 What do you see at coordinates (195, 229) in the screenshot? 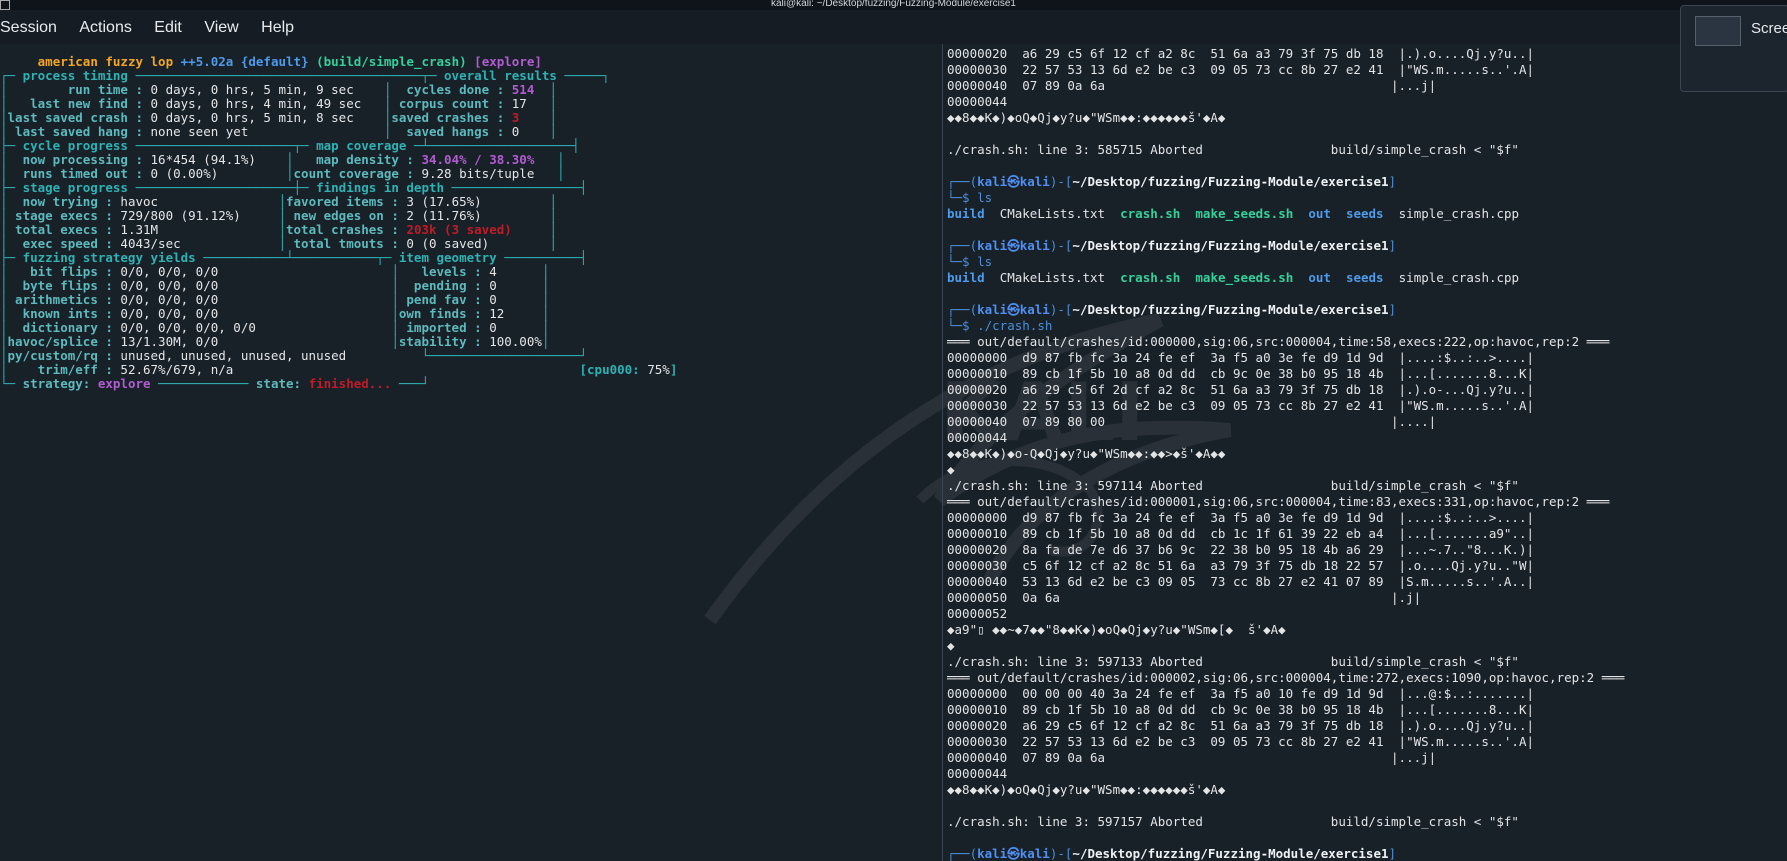
I see `stage-progress-value: 1.31M` at bounding box center [195, 229].